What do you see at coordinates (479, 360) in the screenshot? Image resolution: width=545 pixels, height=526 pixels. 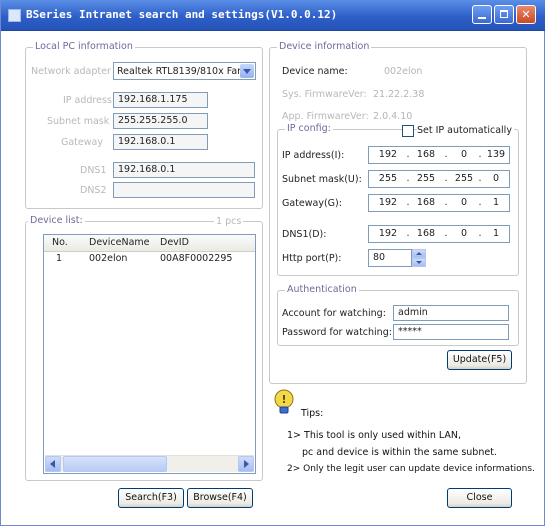 I see `update-button: Update(F5)` at bounding box center [479, 360].